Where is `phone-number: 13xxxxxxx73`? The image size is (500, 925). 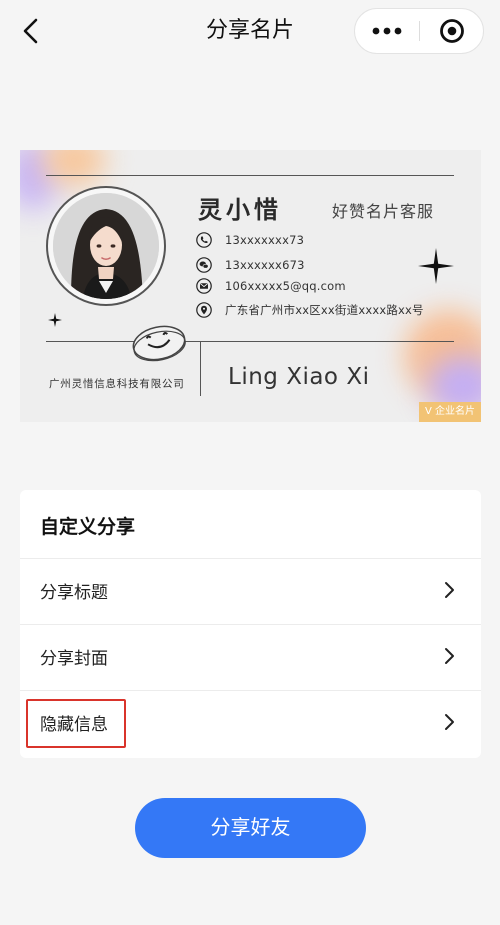 phone-number: 13xxxxxxx73 is located at coordinates (265, 240).